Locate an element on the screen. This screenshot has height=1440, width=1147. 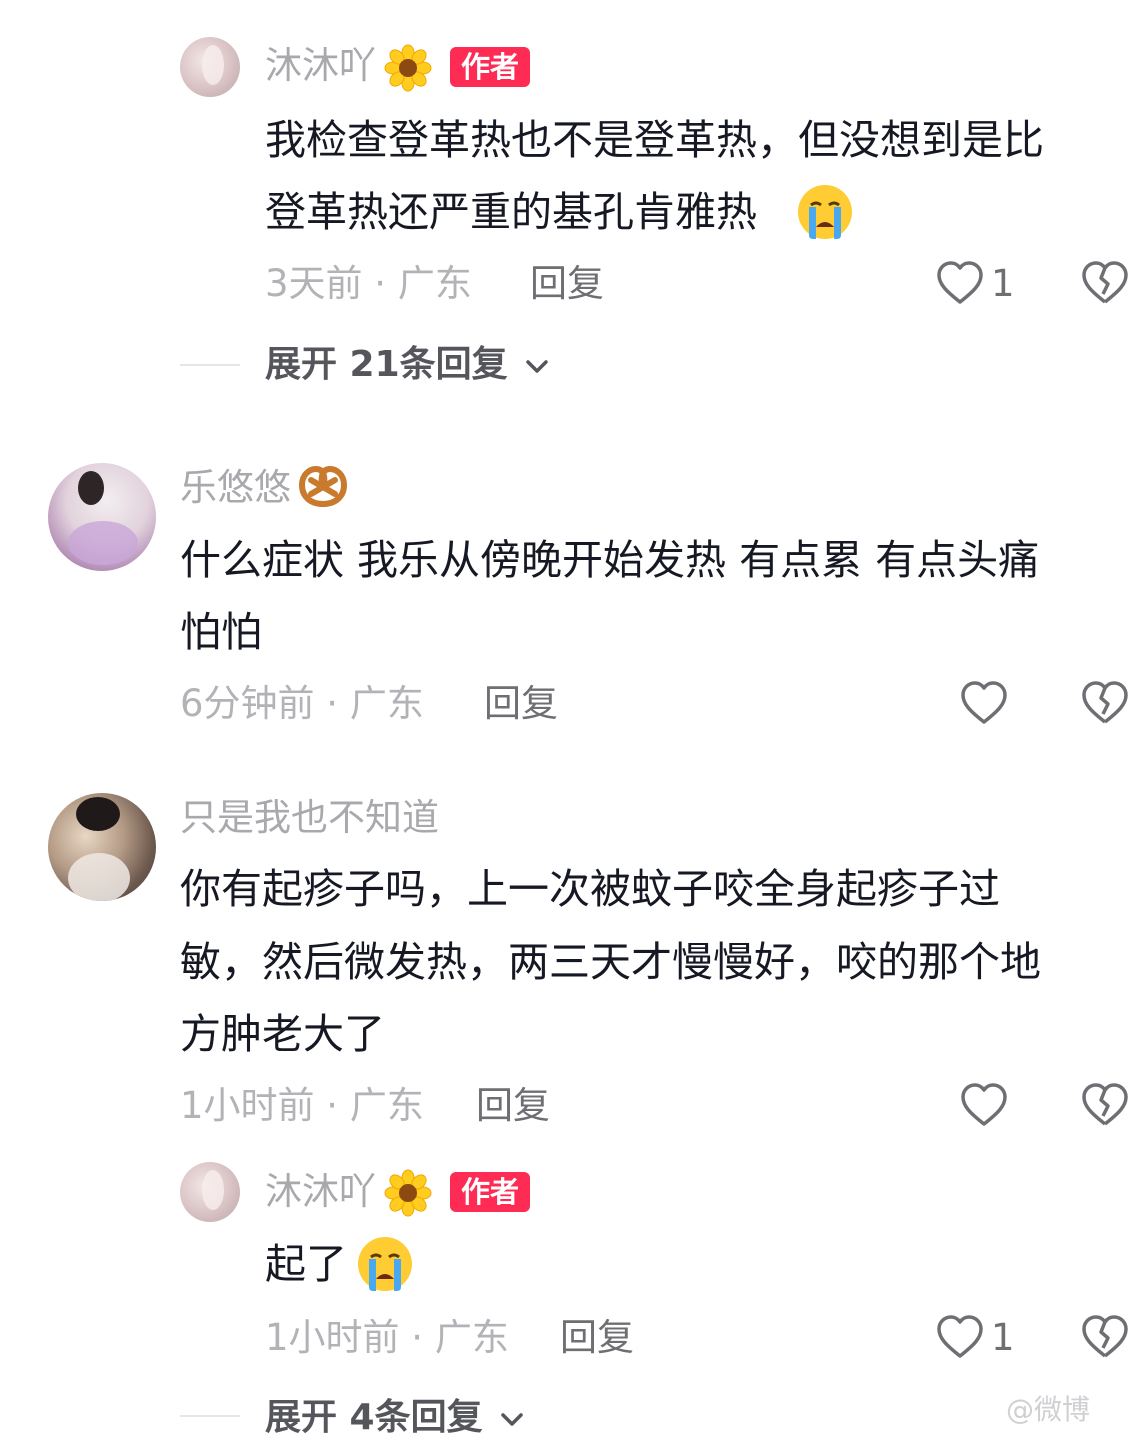
comment-text-line: 起了 is located at coordinates (306, 1264).